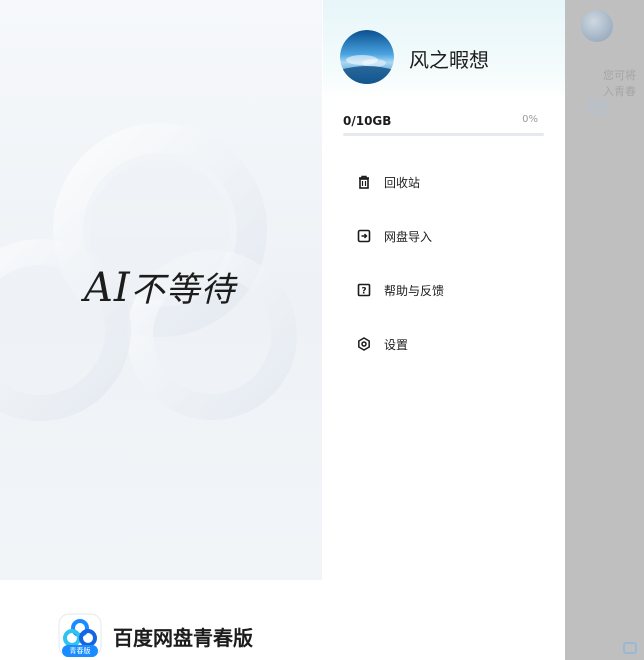 The height and width of the screenshot is (660, 644). Describe the element at coordinates (619, 91) in the screenshot. I see `background-hint-line: 入青春` at that location.